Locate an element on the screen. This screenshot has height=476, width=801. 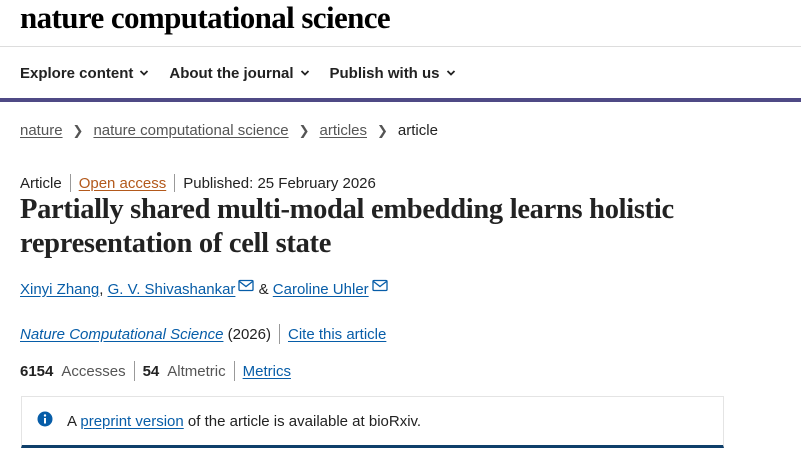
accesses-label: Accesses is located at coordinates (93, 371).